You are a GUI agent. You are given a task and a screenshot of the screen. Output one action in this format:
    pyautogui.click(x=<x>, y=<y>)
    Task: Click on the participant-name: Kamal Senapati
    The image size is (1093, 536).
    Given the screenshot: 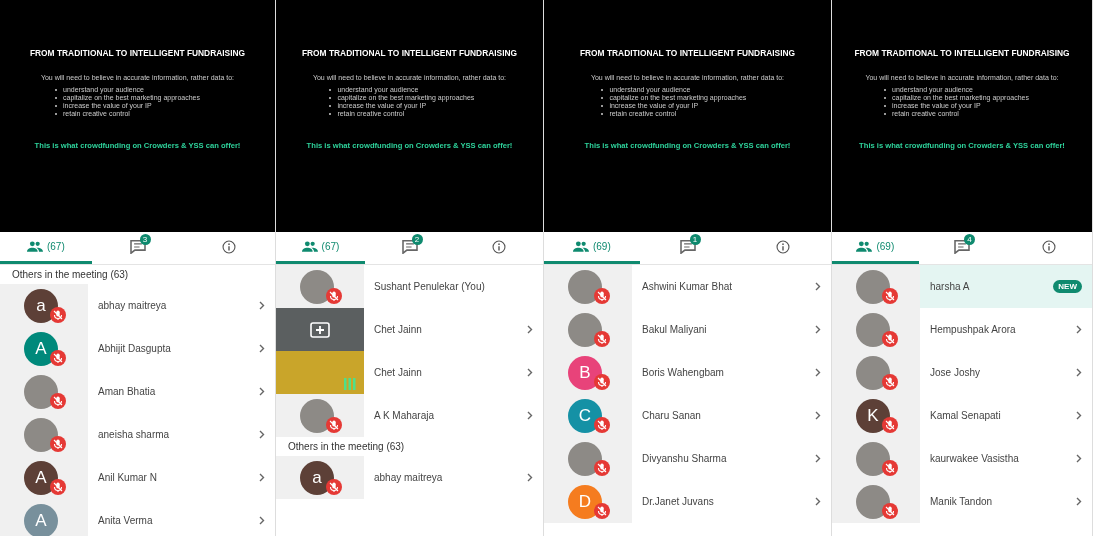 What is the action you would take?
    pyautogui.click(x=966, y=415)
    